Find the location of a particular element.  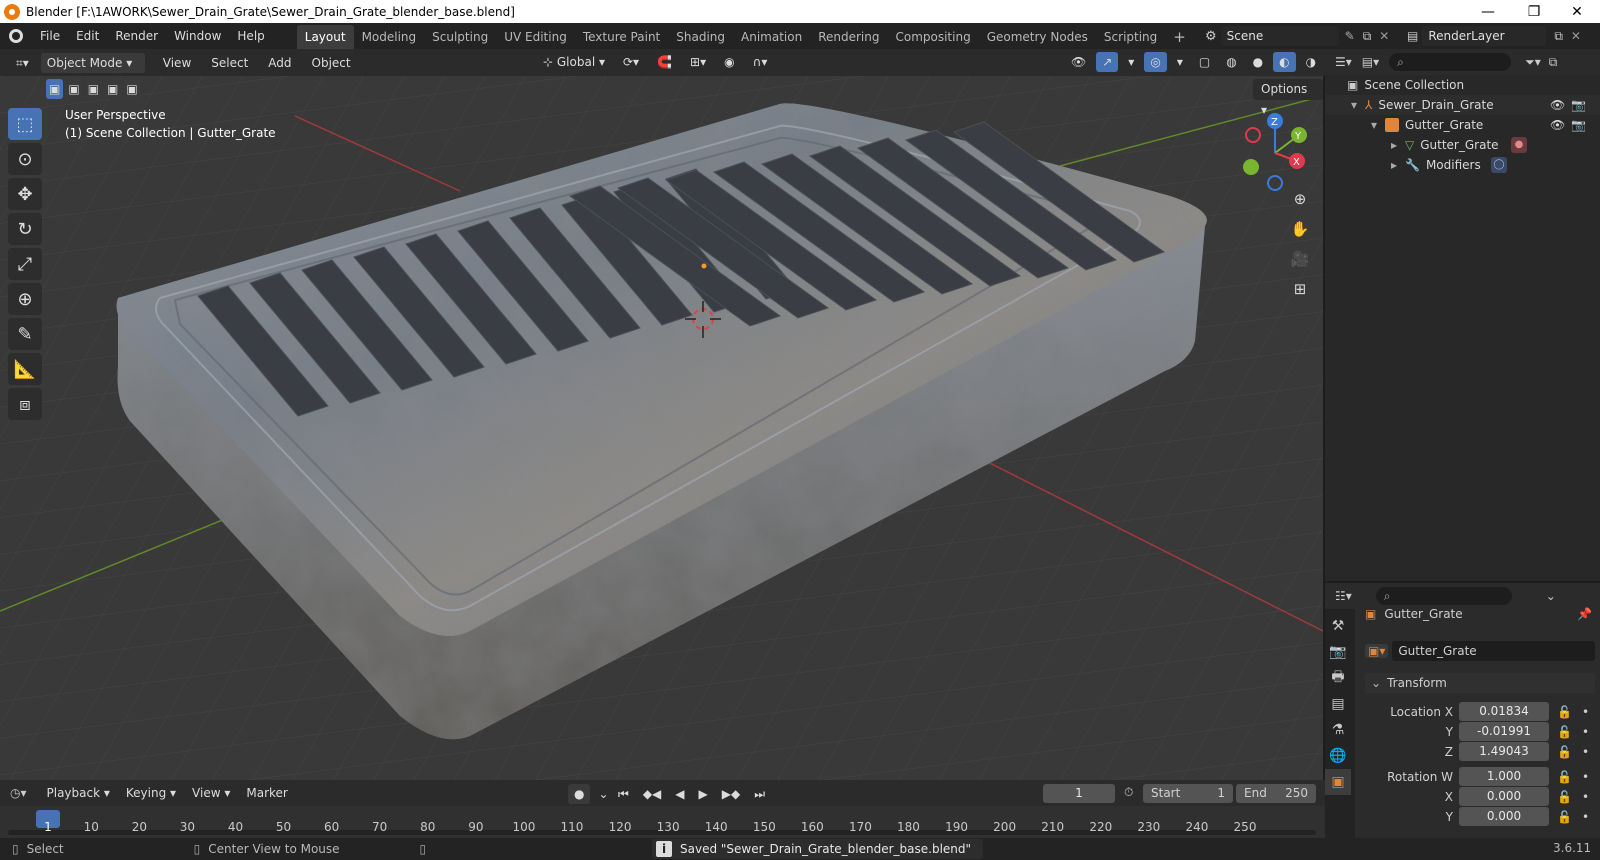

stopwatch-icon: ⏱ is located at coordinates (1128, 792).